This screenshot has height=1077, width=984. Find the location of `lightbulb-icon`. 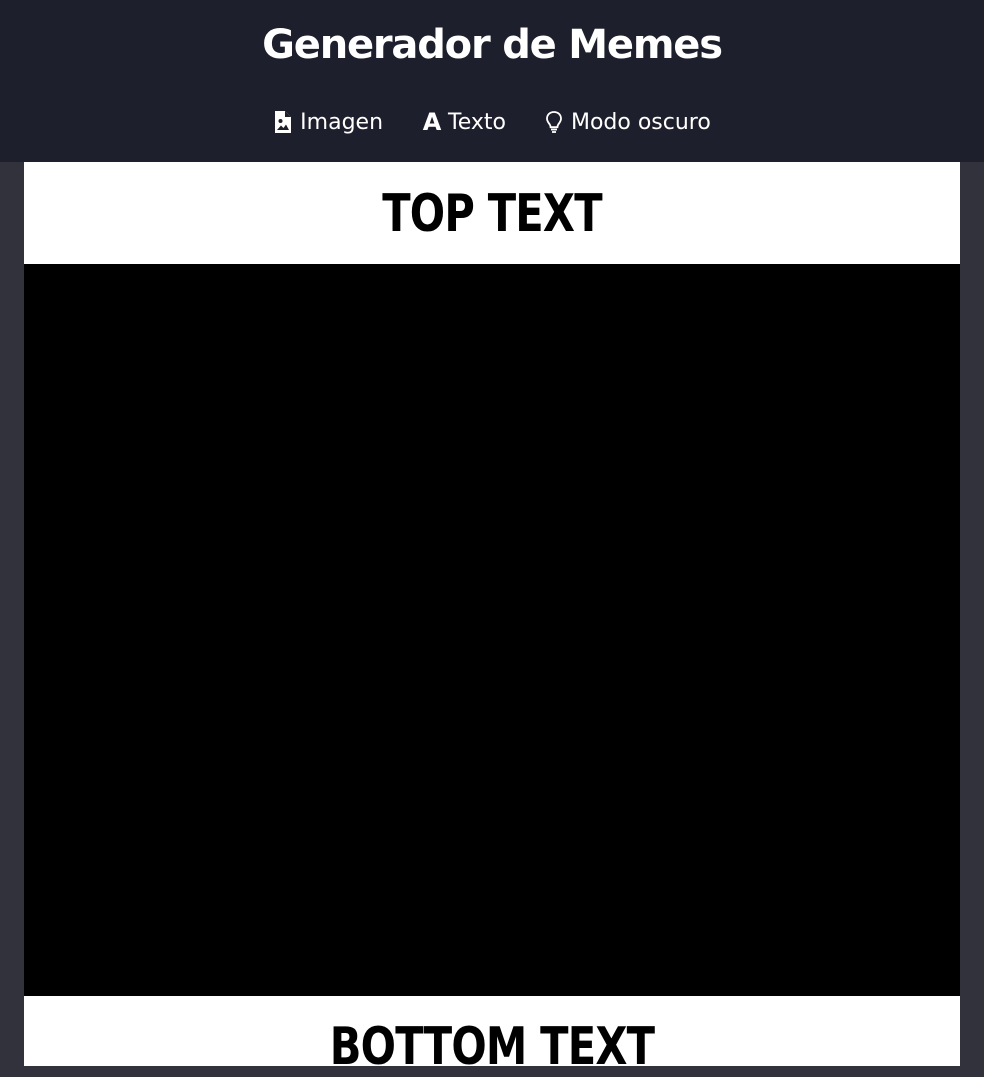

lightbulb-icon is located at coordinates (555, 122).